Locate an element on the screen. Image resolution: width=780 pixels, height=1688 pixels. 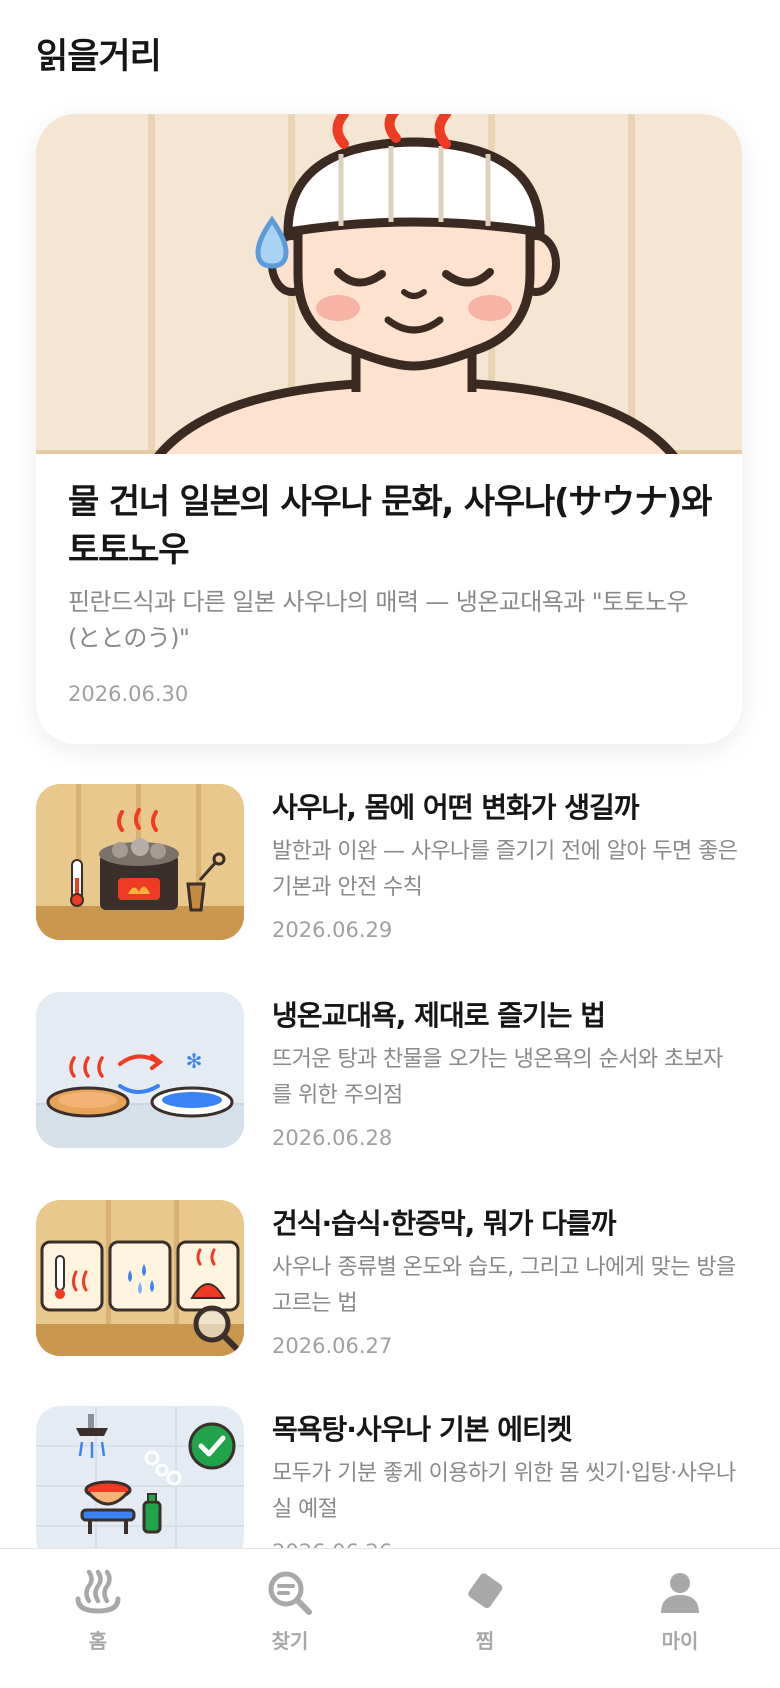
person-icon is located at coordinates (680, 1593).